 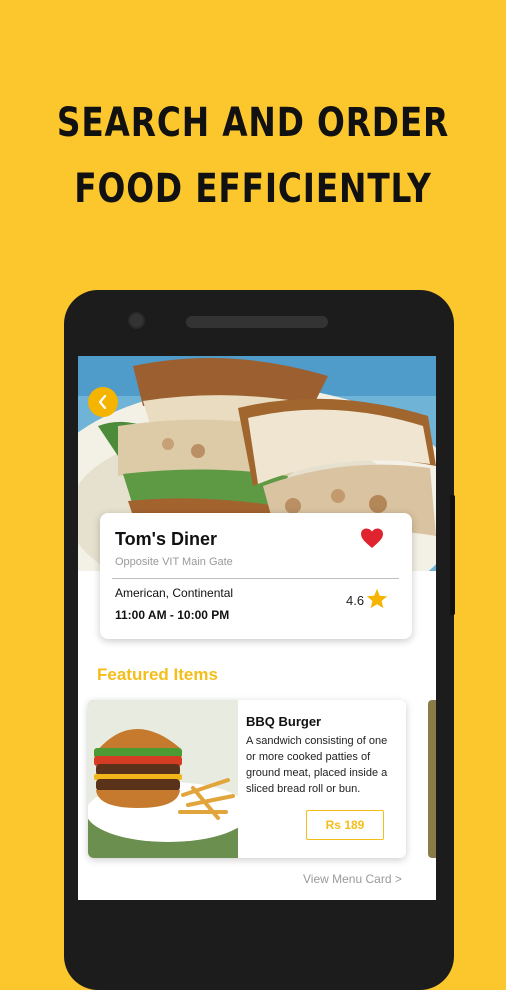 I want to click on item-name: BBQ Burger, so click(x=284, y=721).